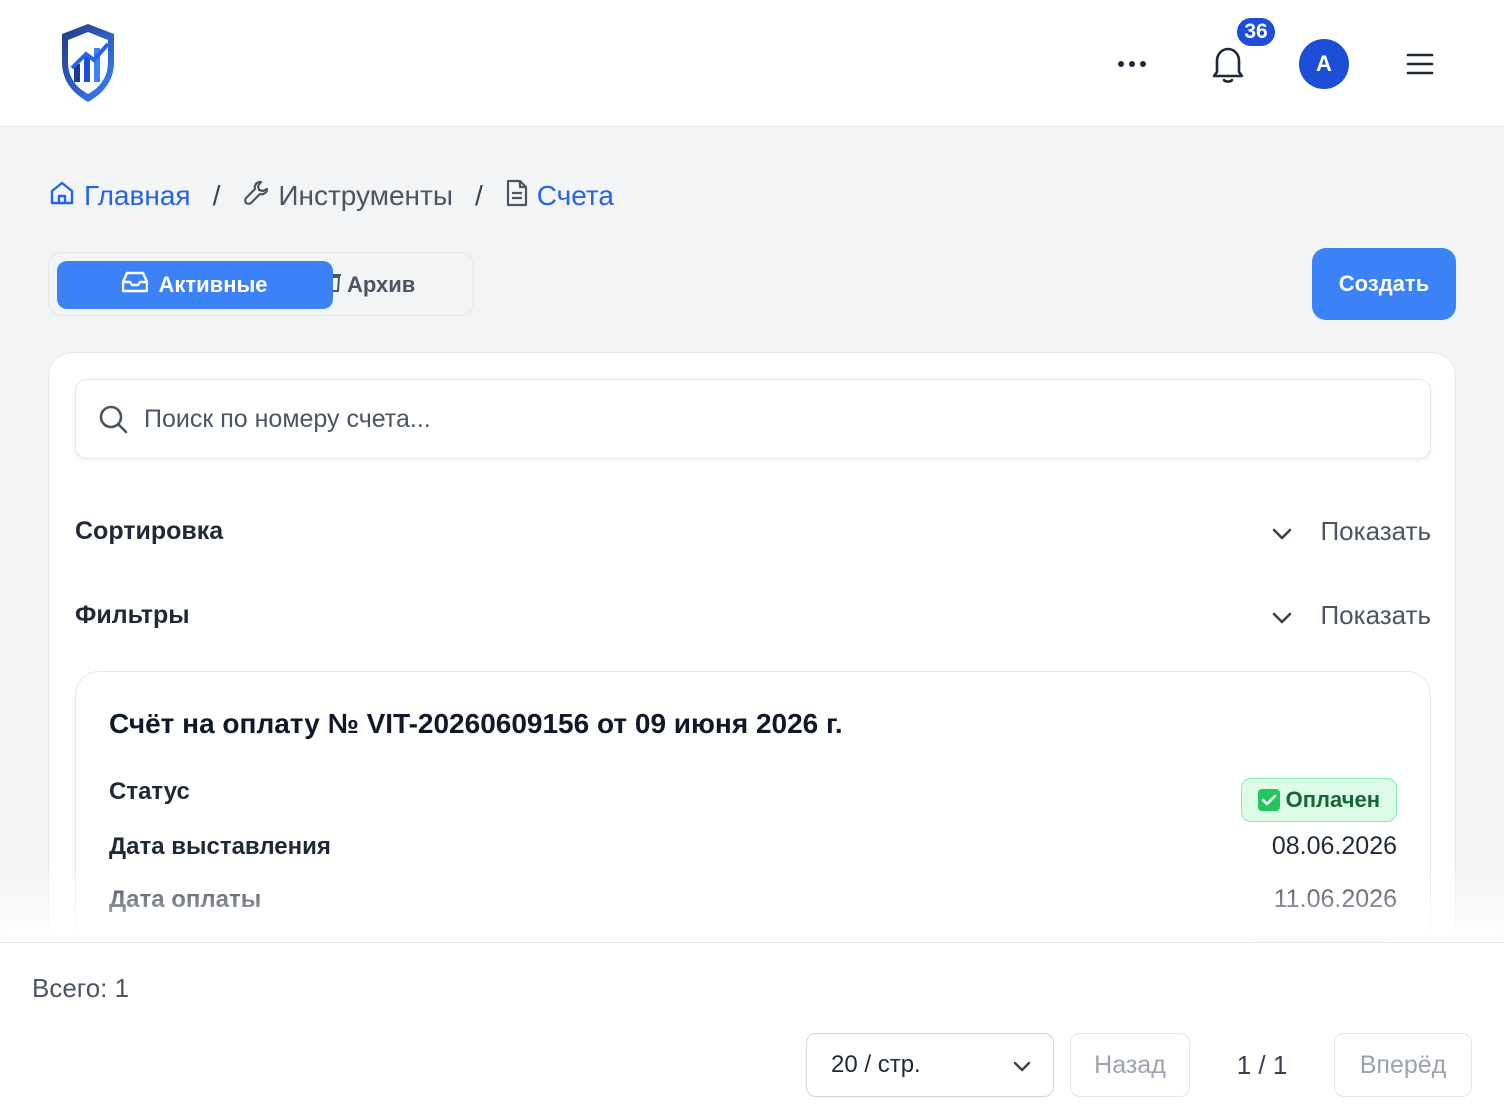 The width and height of the screenshot is (1504, 1120). Describe the element at coordinates (876, 1064) in the screenshot. I see `per-page-value: 20 / стр.` at that location.